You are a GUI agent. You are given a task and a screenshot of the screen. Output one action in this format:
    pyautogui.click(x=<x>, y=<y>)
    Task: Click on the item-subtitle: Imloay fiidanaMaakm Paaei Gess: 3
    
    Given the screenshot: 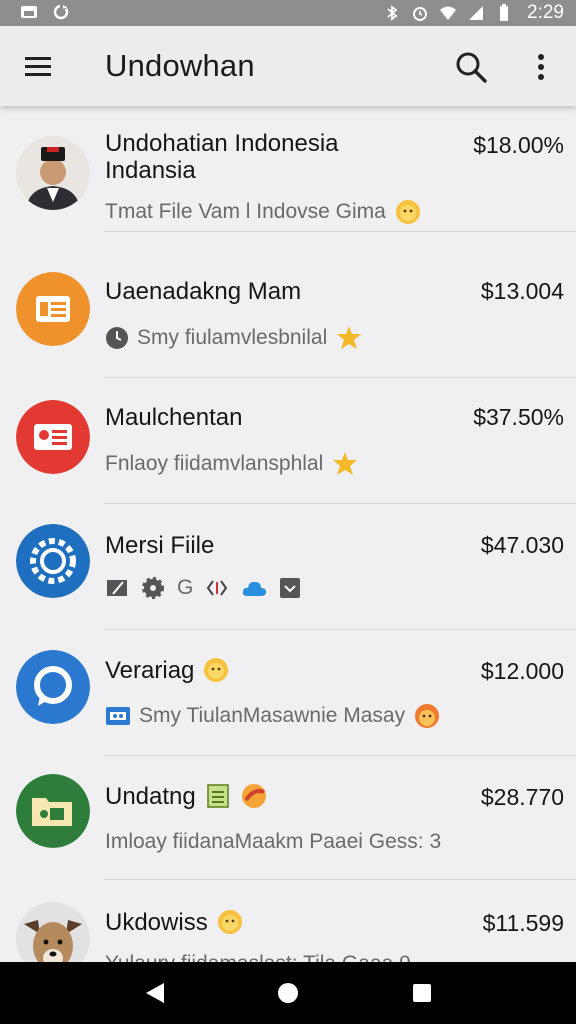 What is the action you would take?
    pyautogui.click(x=273, y=842)
    